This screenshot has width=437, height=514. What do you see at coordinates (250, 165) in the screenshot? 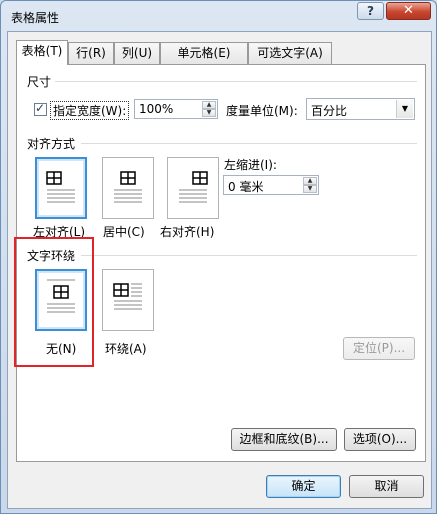
I see `indent-label: 左缩进(I):` at bounding box center [250, 165].